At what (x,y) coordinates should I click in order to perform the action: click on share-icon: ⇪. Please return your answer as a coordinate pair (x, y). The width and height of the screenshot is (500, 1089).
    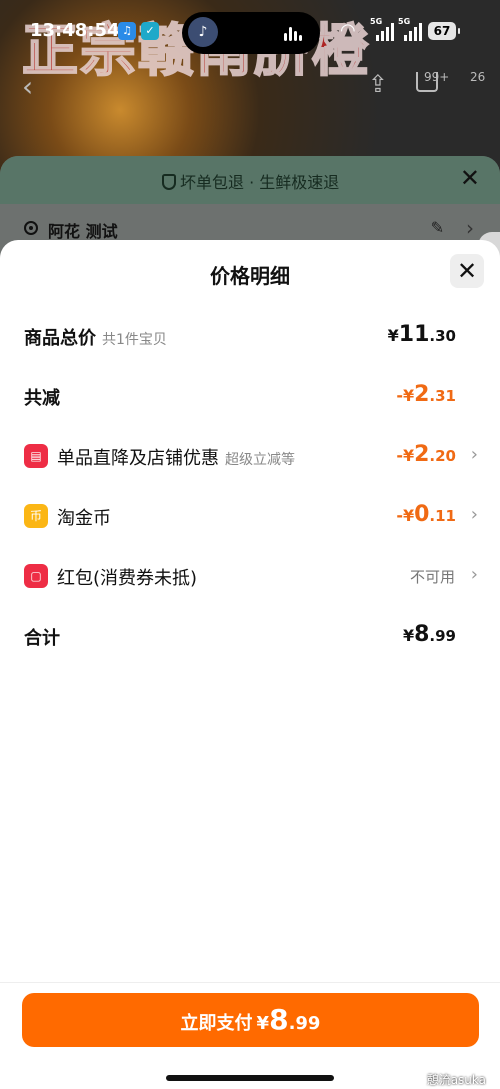
    Looking at the image, I should click on (378, 84).